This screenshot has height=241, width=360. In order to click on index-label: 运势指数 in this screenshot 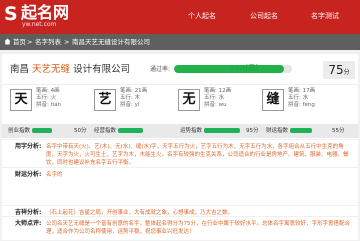, I will do `click(191, 131)`.